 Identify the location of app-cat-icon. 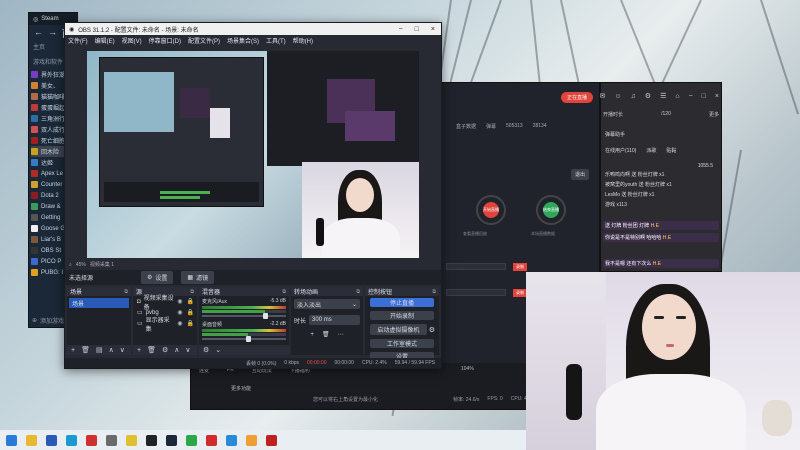
(251, 440).